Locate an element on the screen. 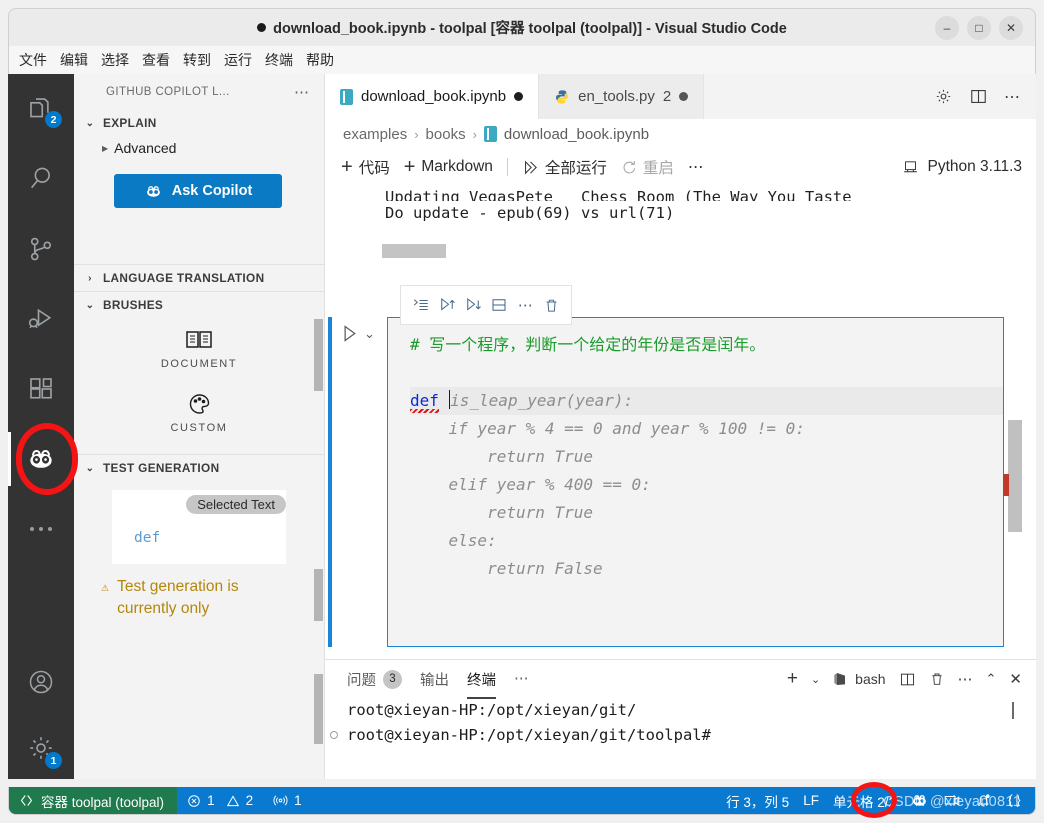 The image size is (1044, 823). ask-copilot-button: Ask Copilot is located at coordinates (198, 191).